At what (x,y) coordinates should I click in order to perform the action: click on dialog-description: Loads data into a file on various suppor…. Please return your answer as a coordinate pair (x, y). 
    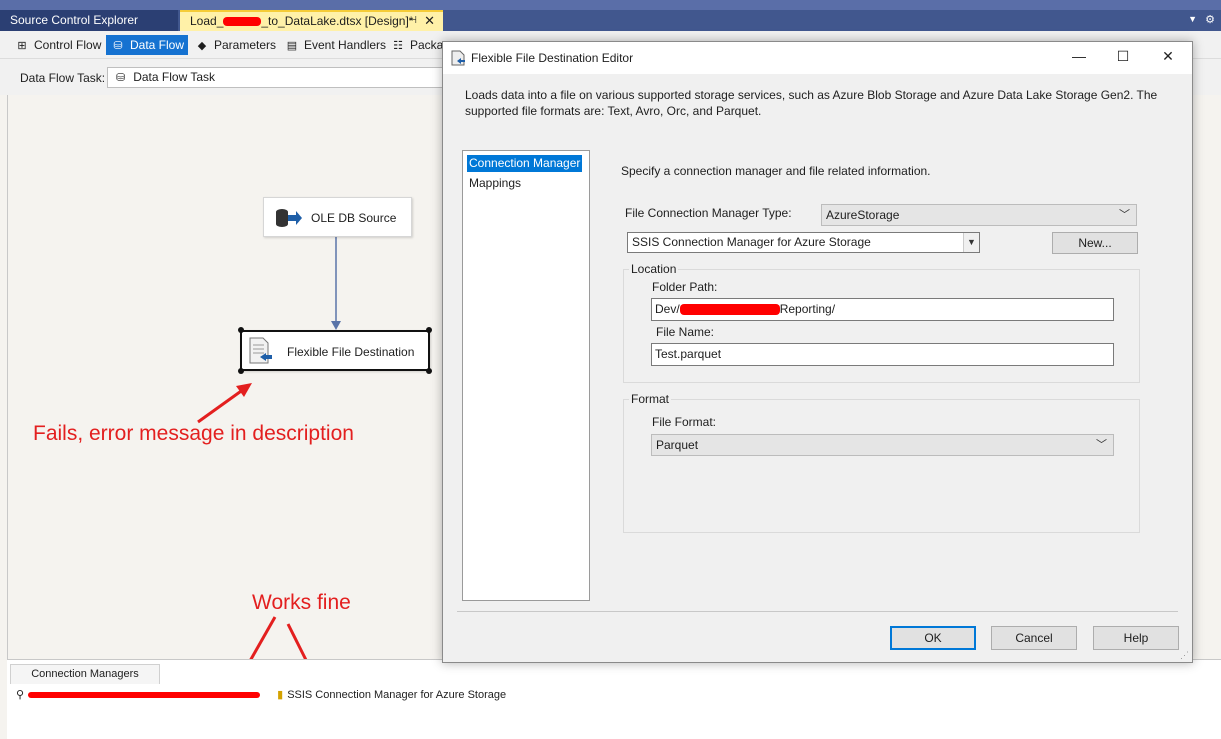
    Looking at the image, I should click on (811, 103).